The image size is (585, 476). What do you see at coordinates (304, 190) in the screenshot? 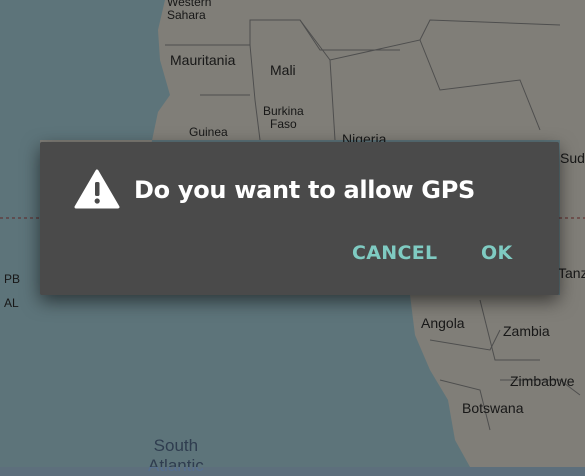
I see `dialog-title: Do you want to allow GPS` at bounding box center [304, 190].